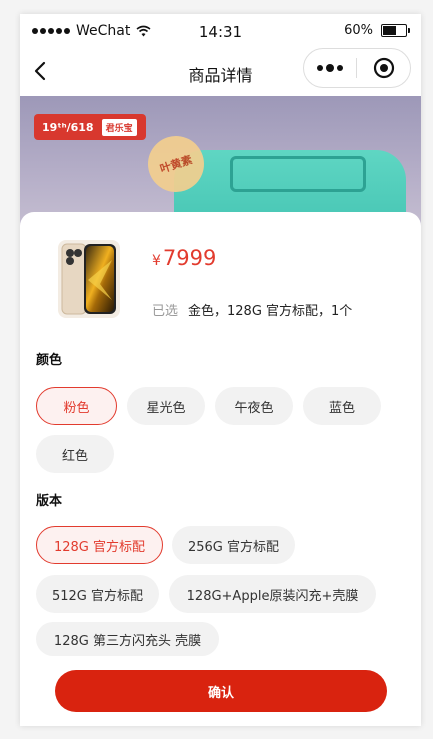 The image size is (433, 739). What do you see at coordinates (233, 545) in the screenshot?
I see `version-option-256g: 256G 官方标配` at bounding box center [233, 545].